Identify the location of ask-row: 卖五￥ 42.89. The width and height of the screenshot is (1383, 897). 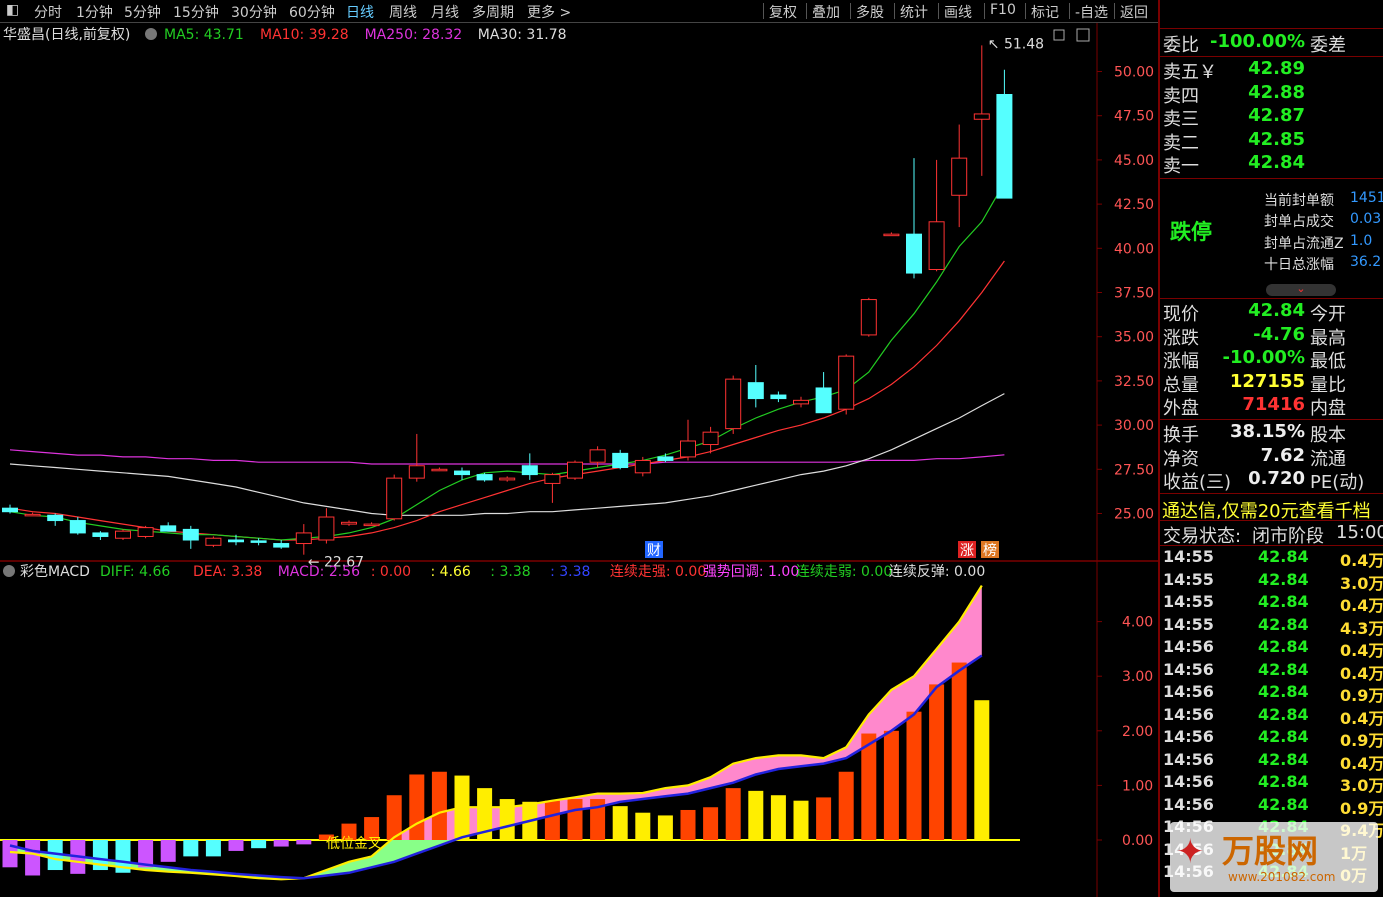
(1271, 70).